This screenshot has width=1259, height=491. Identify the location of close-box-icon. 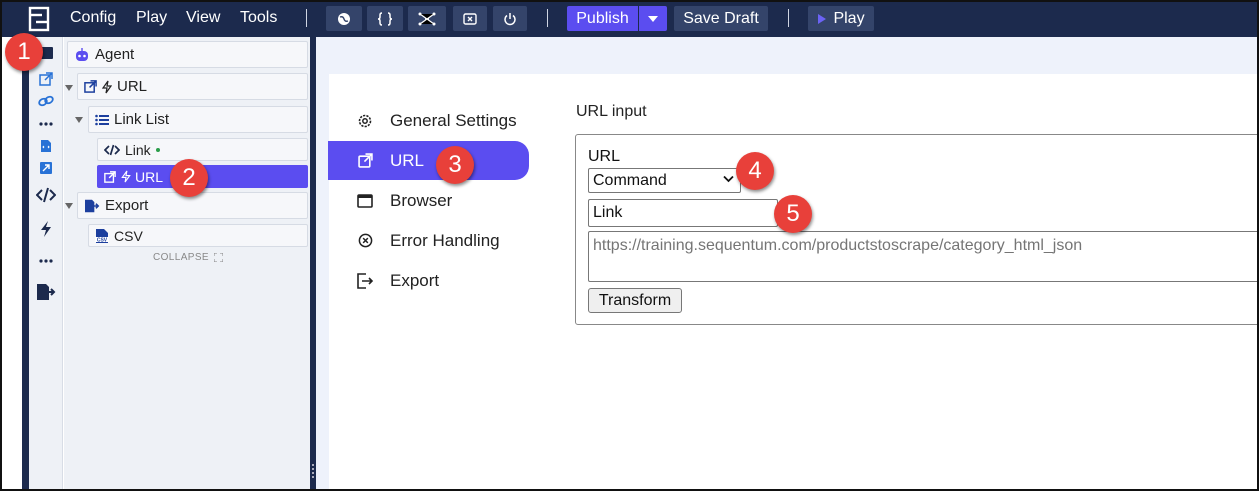
(470, 18).